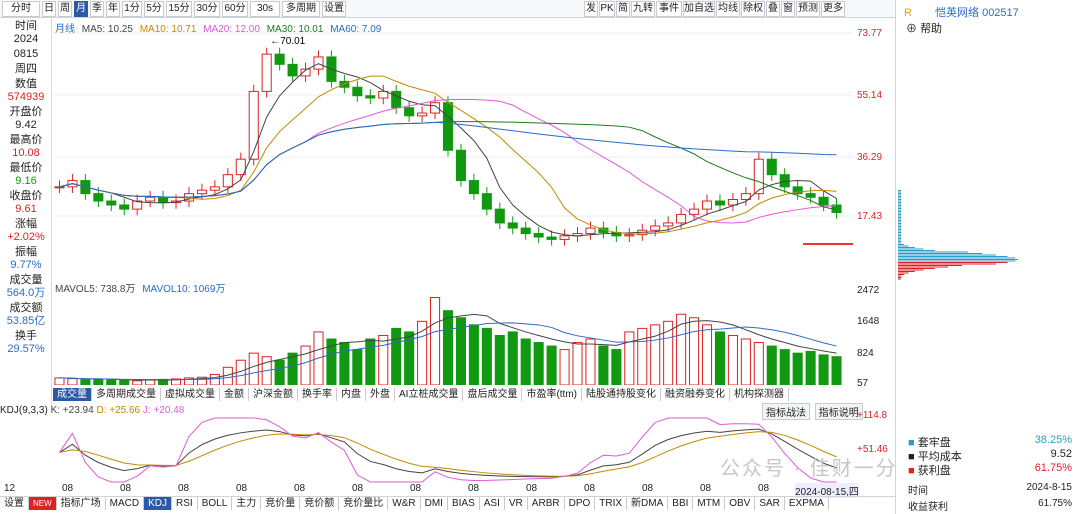 The image size is (1080, 514). I want to click on period-button-0: 分时, so click(21, 9).